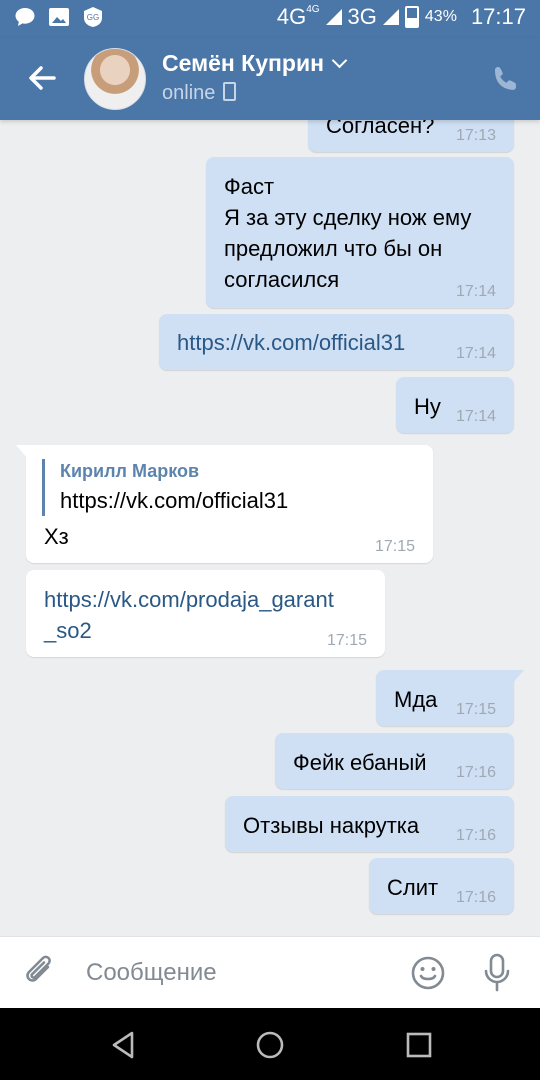  What do you see at coordinates (450, 698) in the screenshot?
I see `message-outgoing: Мда 17:15` at bounding box center [450, 698].